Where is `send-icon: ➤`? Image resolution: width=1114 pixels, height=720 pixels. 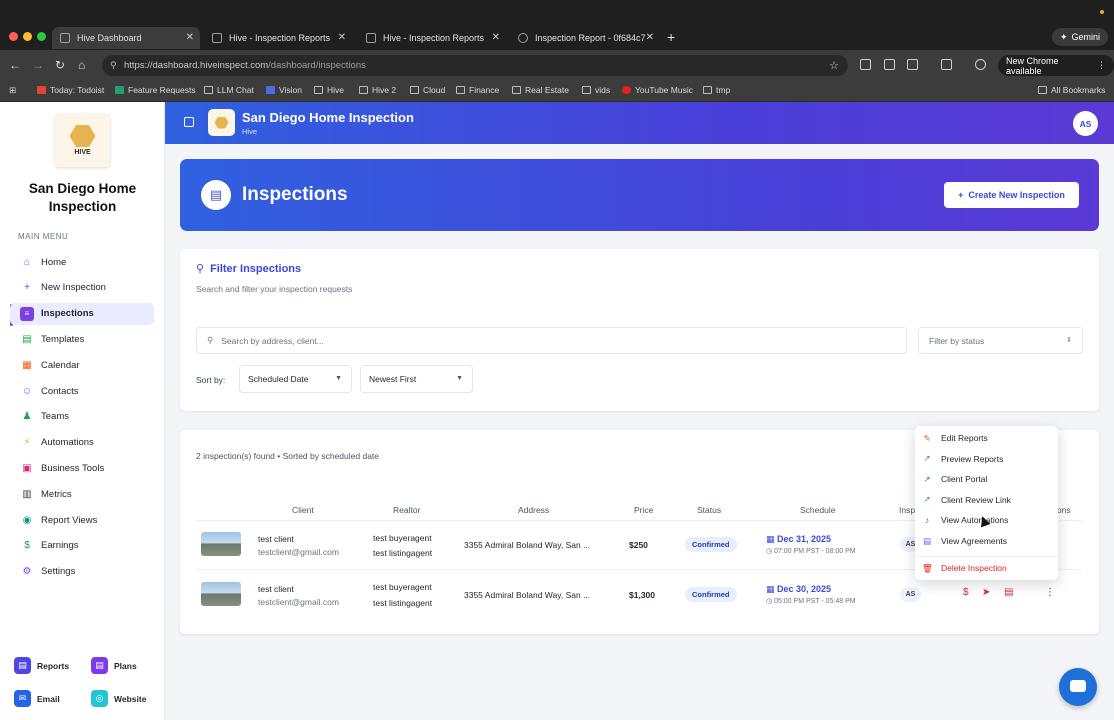
send-icon: ➤ is located at coordinates (986, 592).